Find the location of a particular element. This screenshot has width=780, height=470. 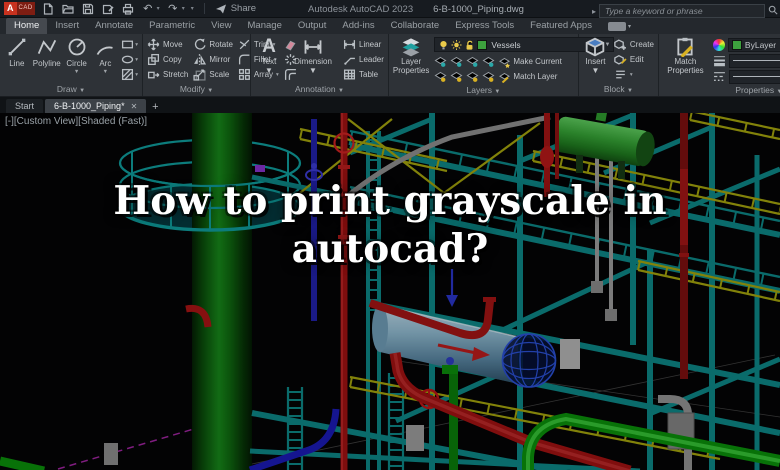

tab-add-ins: Add-ins is located at coordinates (358, 26).